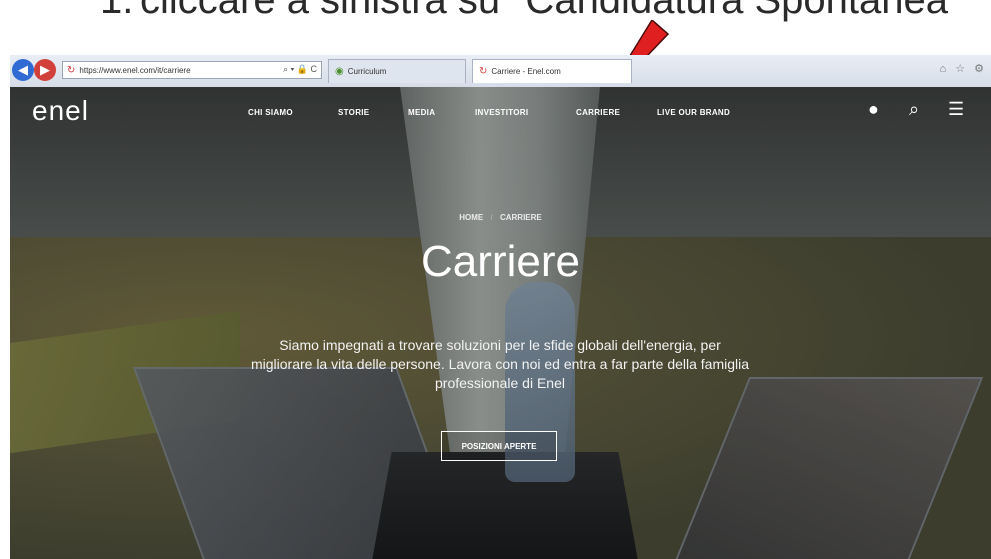 Image resolution: width=991 pixels, height=559 pixels. Describe the element at coordinates (693, 112) in the screenshot. I see `nav-live-our-brand: LIVE OUR BRAND` at that location.